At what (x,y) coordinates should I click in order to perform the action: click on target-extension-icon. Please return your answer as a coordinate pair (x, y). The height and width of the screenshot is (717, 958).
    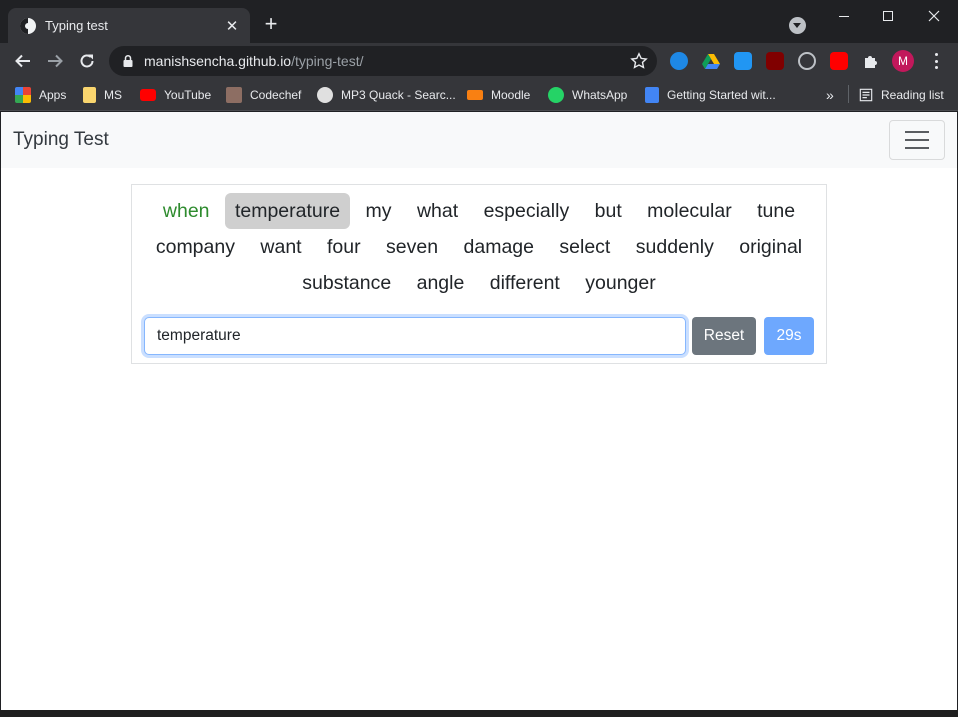
    Looking at the image, I should click on (807, 61).